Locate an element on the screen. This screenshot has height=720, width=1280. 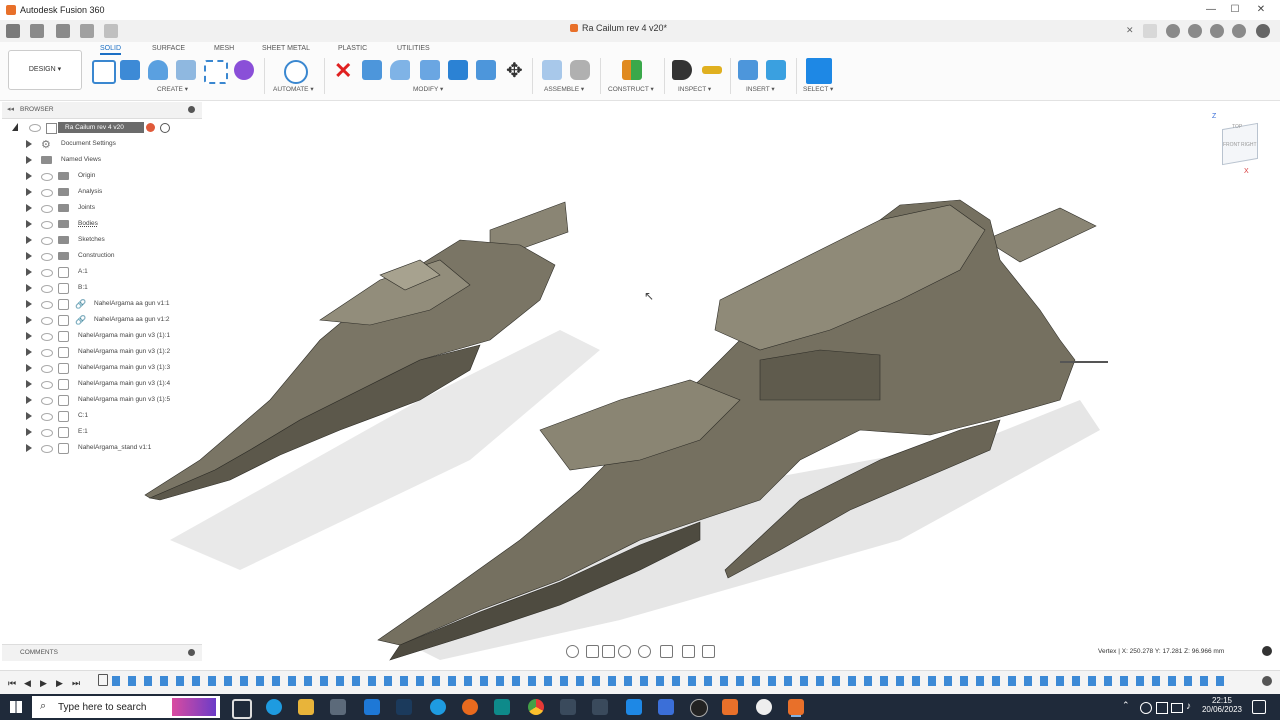
undo-icon is located at coordinates (87, 31).